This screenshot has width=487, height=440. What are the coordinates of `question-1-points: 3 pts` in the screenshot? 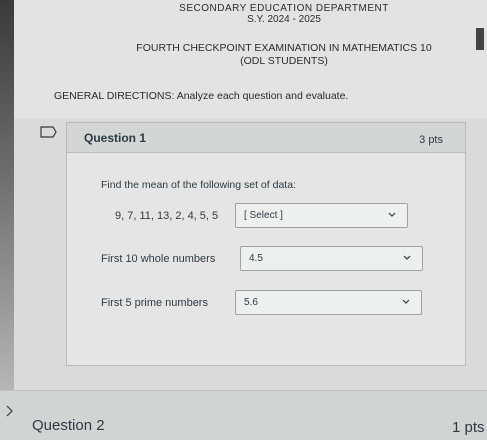 It's located at (431, 140).